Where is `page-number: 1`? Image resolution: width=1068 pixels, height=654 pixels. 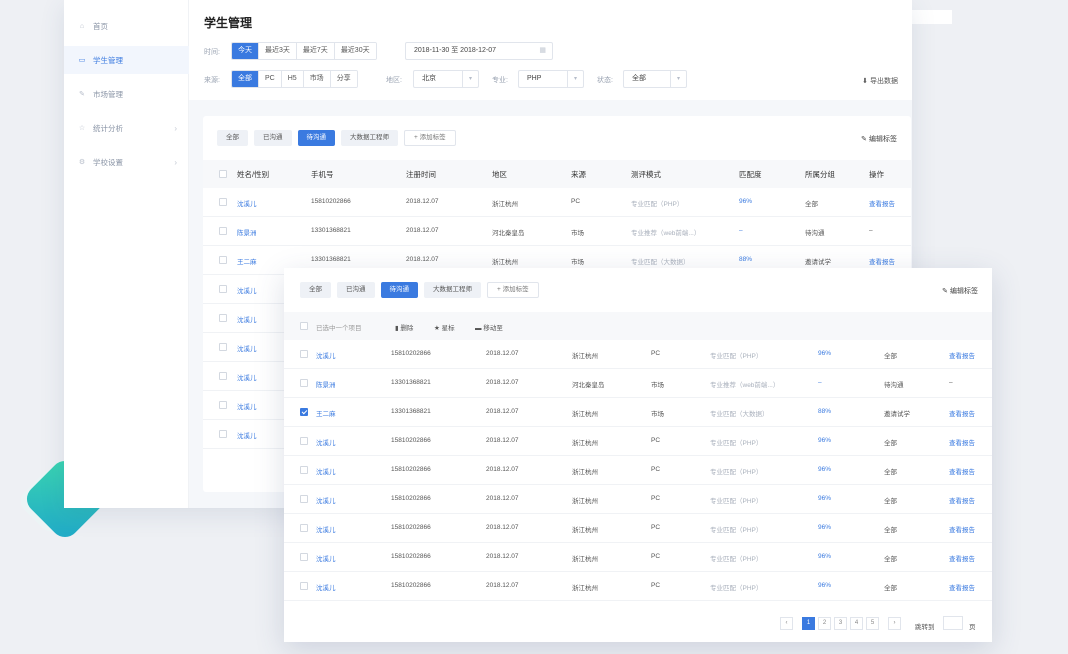 page-number: 1 is located at coordinates (808, 623).